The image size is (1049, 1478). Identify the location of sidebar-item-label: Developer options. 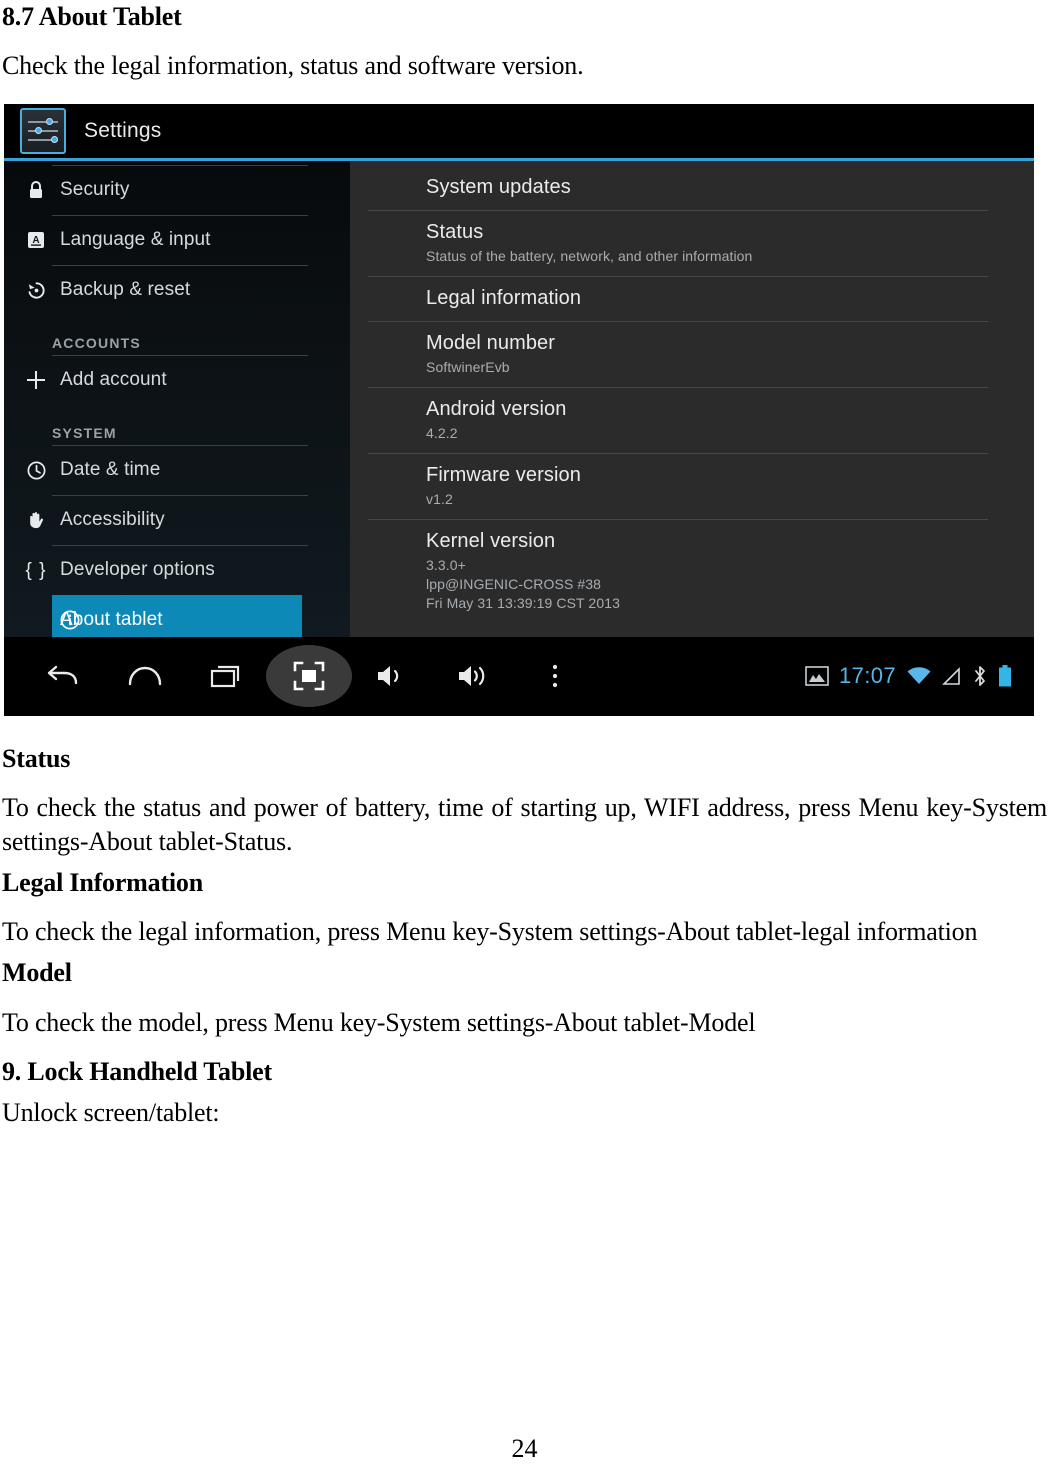
(137, 570).